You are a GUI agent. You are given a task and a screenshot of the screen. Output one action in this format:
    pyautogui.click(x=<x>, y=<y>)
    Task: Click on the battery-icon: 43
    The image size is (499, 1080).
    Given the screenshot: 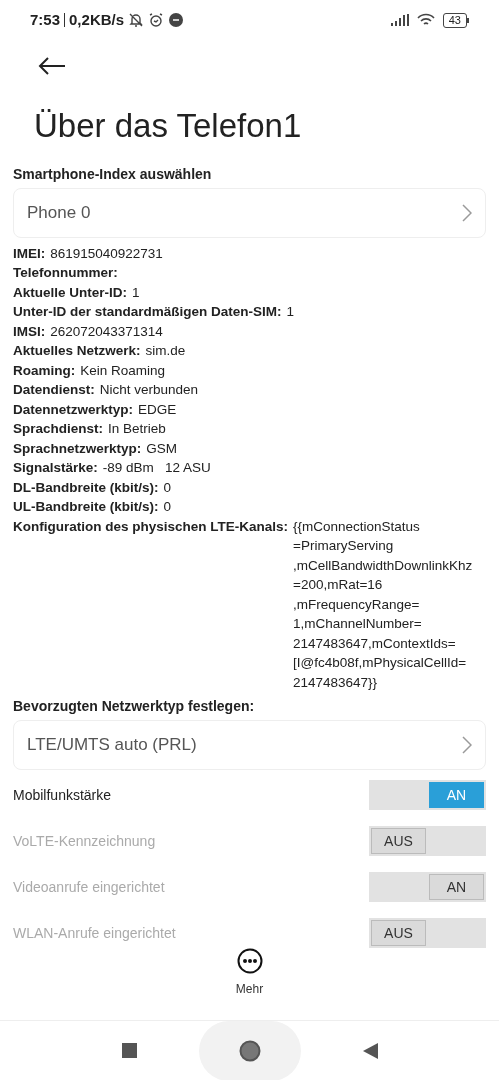 What is the action you would take?
    pyautogui.click(x=455, y=20)
    